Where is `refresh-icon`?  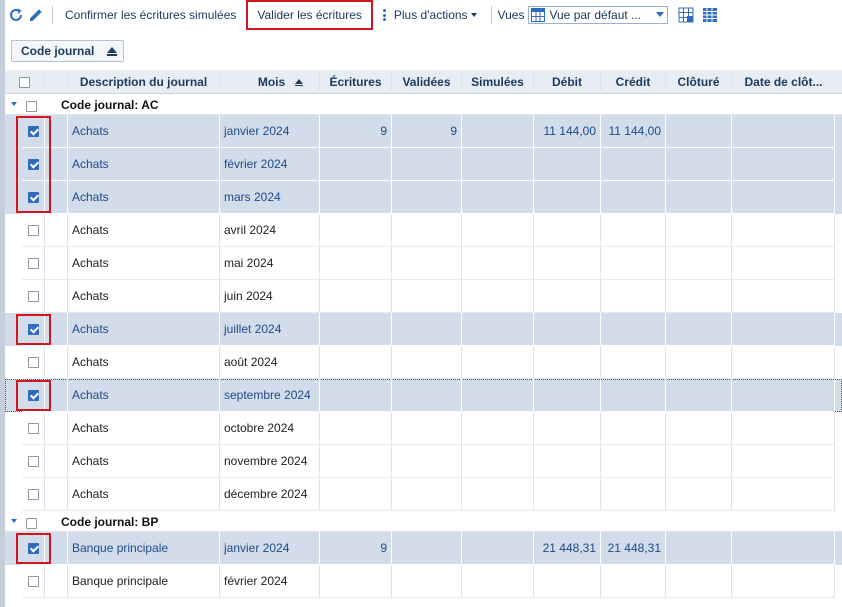 refresh-icon is located at coordinates (16, 15).